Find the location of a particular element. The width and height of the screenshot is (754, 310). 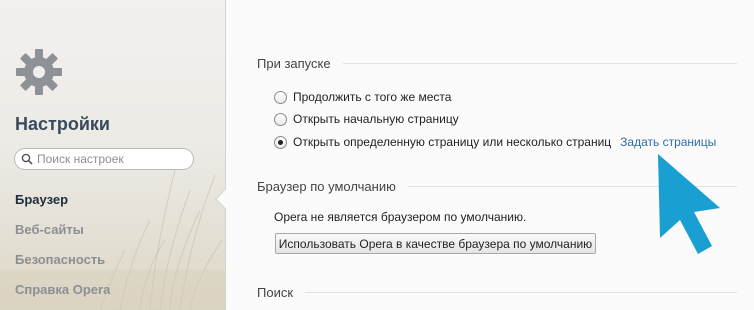

set-pages-link: Задать страницы is located at coordinates (668, 142).